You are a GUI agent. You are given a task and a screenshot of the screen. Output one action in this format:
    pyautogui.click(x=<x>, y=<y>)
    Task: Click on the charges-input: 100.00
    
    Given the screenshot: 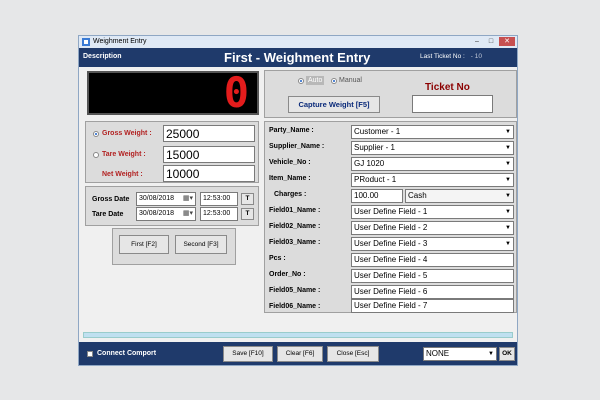 What is the action you would take?
    pyautogui.click(x=377, y=196)
    